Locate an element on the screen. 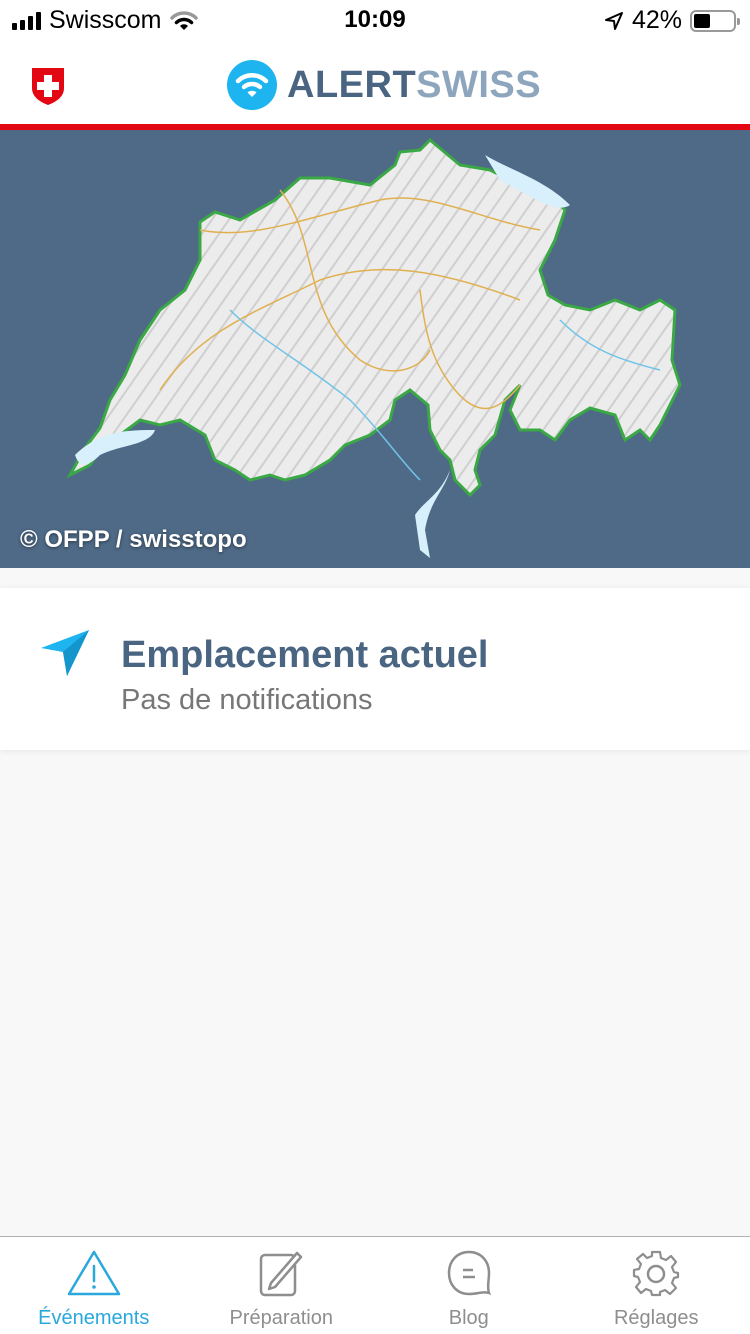 The height and width of the screenshot is (1334, 750). tab-label: Blog is located at coordinates (468, 1318).